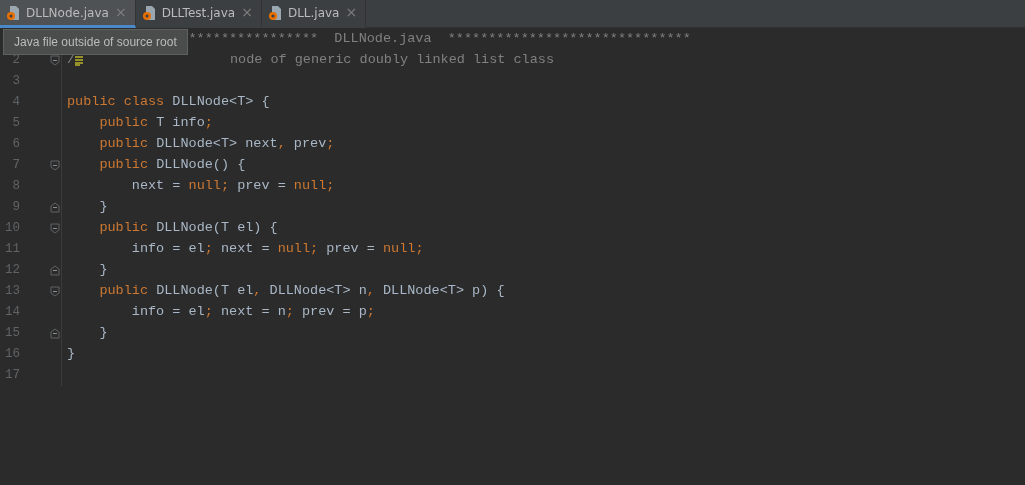 This screenshot has height=485, width=1025. I want to click on code-text: node of generic doubly linked list class, so click(391, 60).